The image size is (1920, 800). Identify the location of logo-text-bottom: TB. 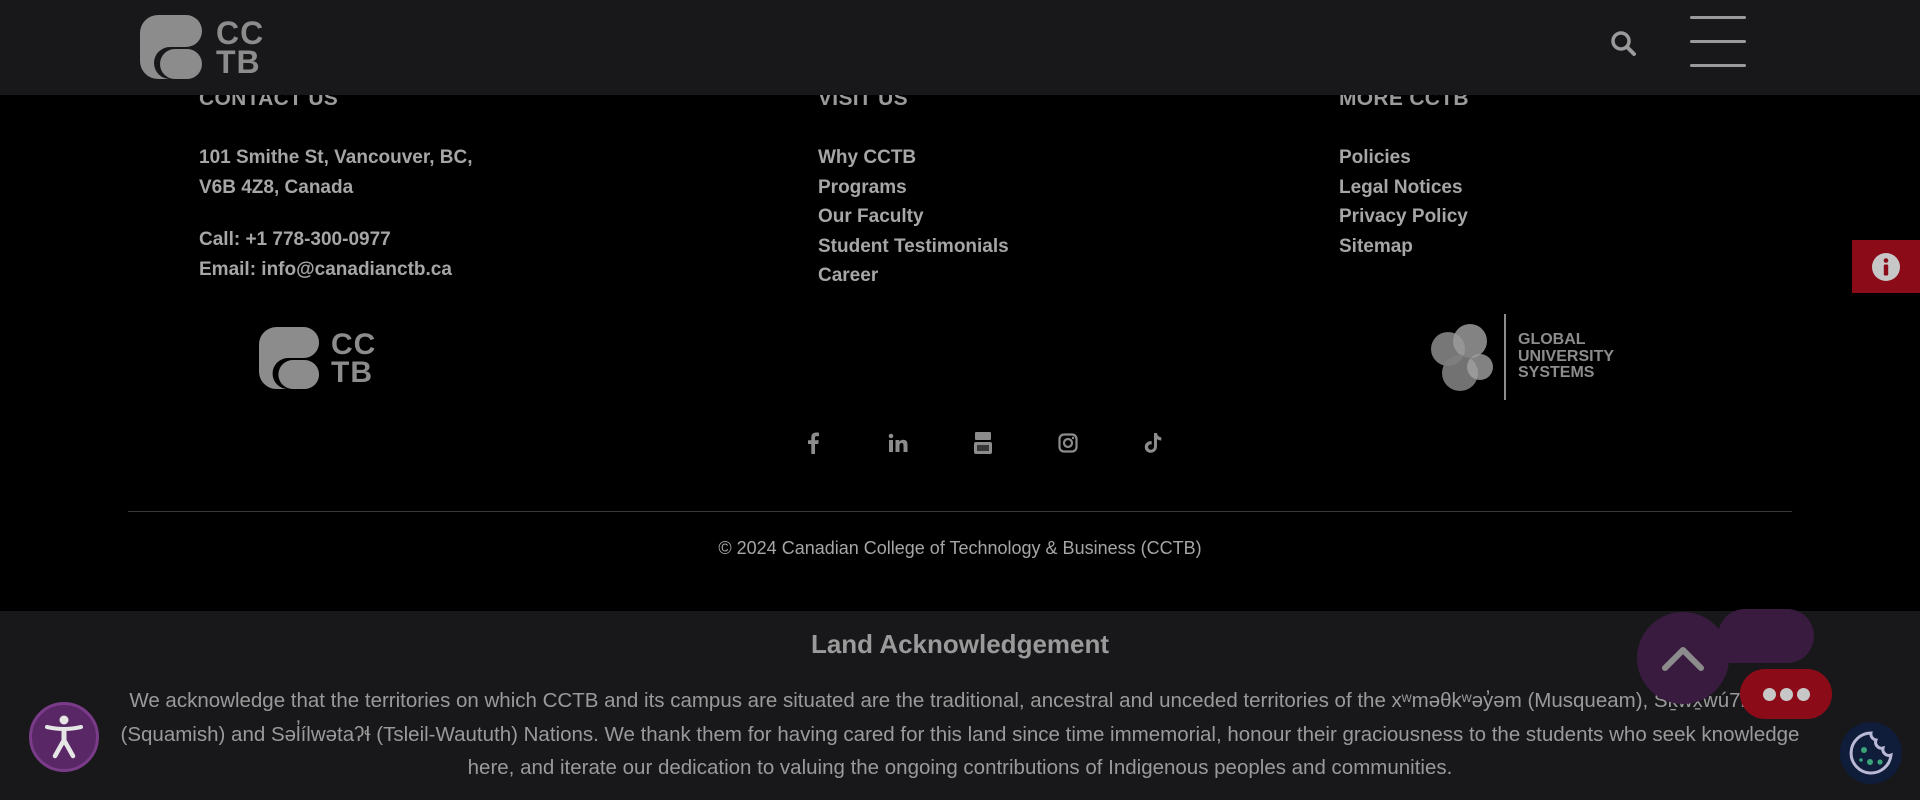
(238, 62).